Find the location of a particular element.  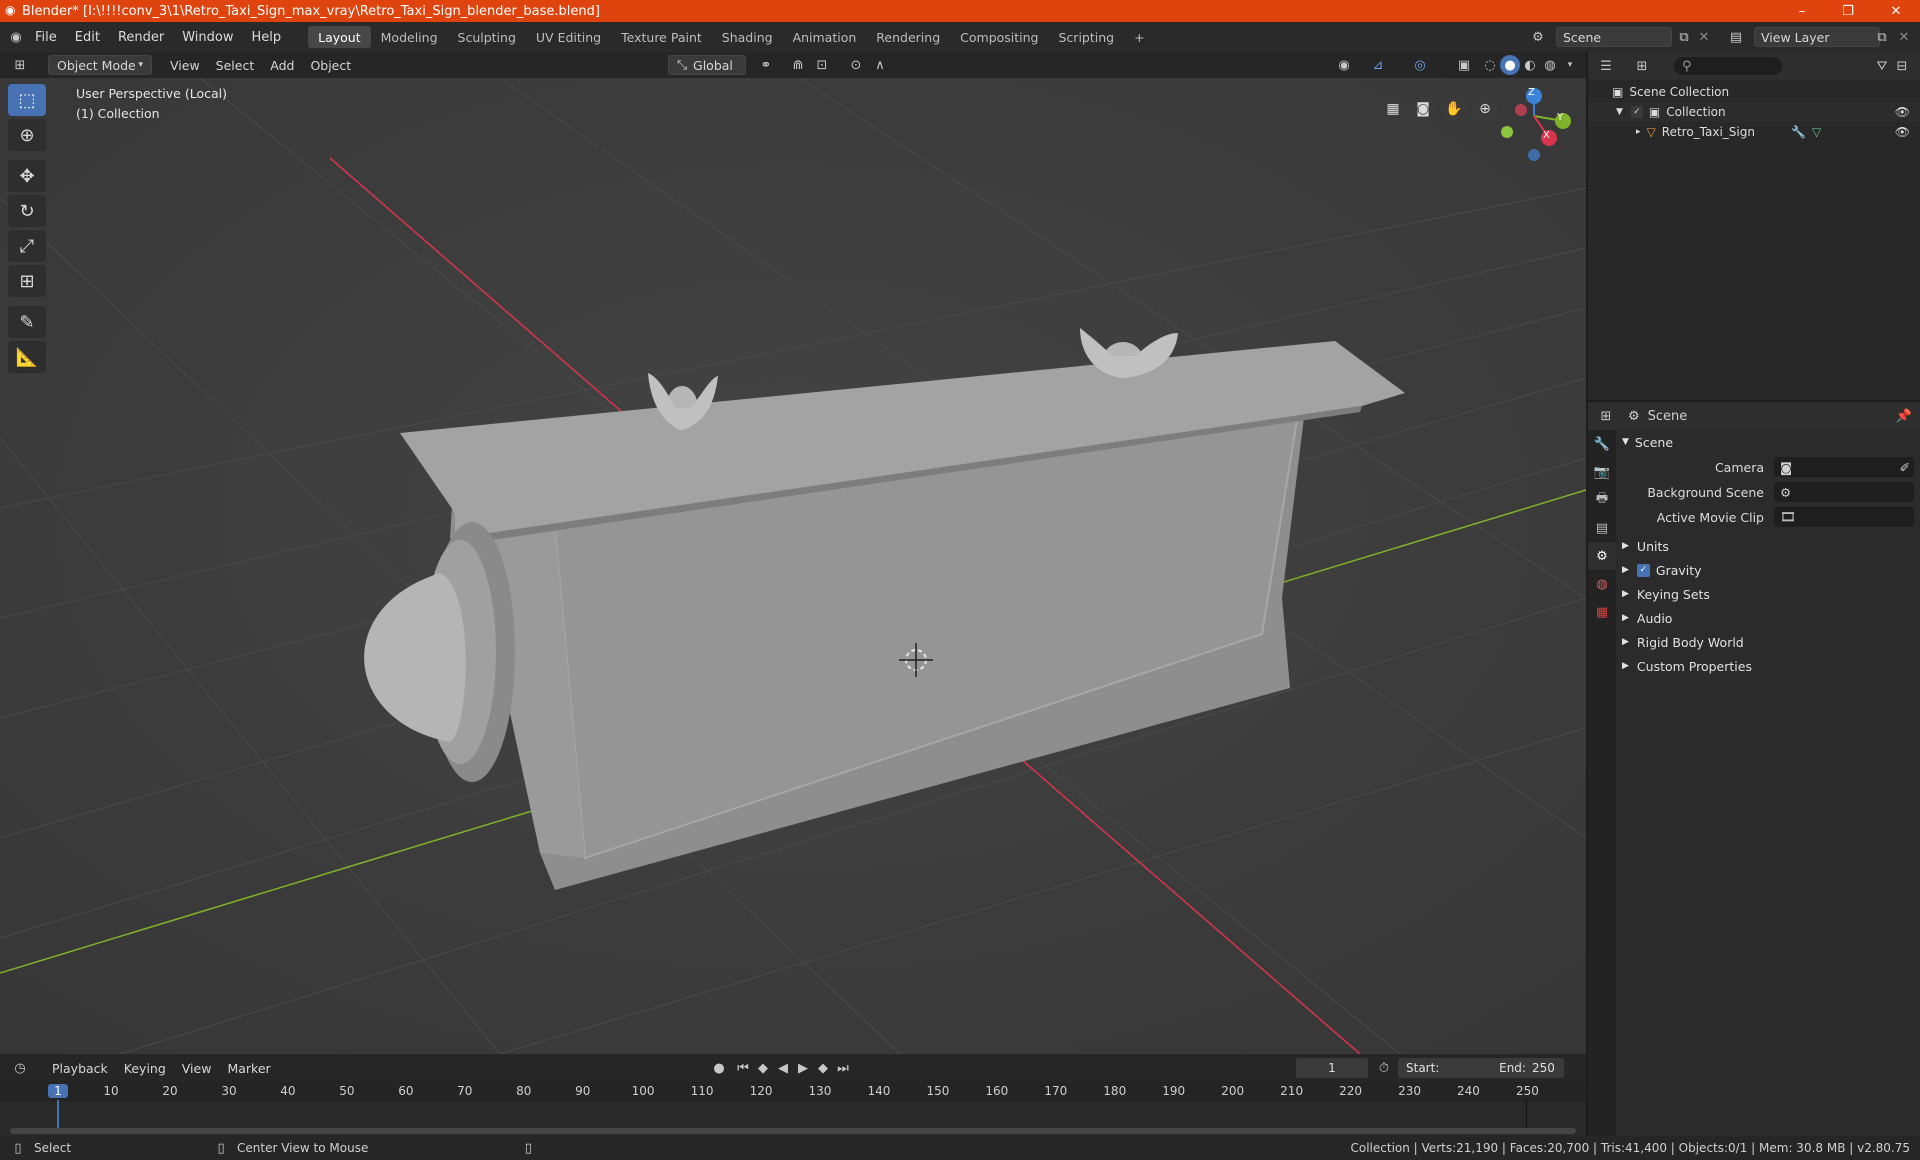

wireframe-shading-icon: ◌ is located at coordinates (1490, 65).